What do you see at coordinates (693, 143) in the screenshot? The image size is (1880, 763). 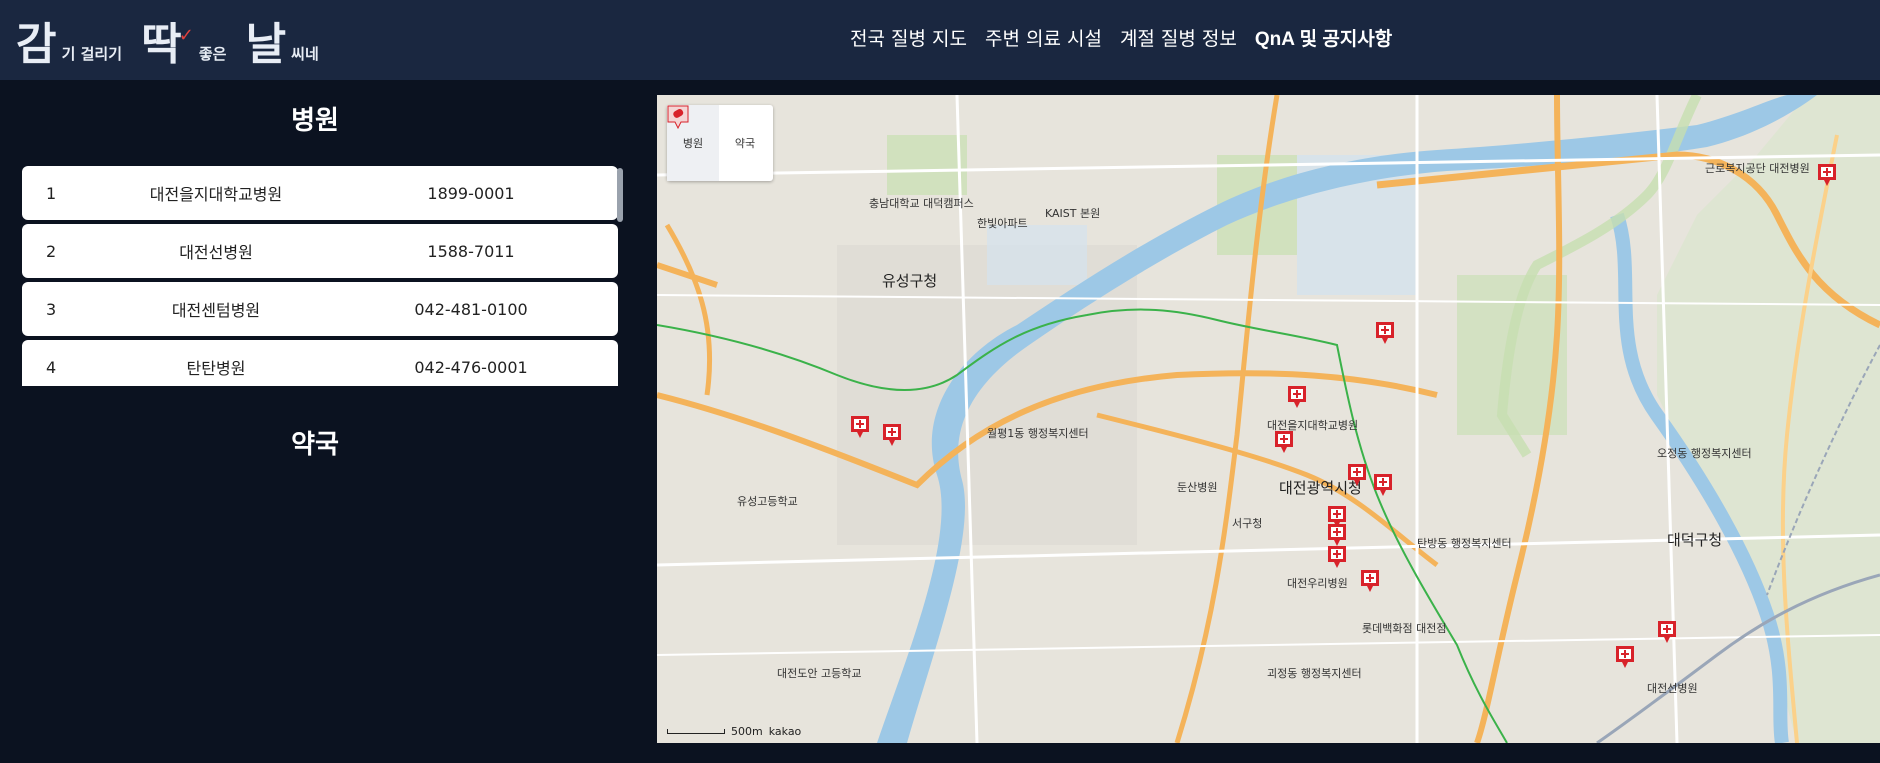 I see `hospital-filter-label: 병원` at bounding box center [693, 143].